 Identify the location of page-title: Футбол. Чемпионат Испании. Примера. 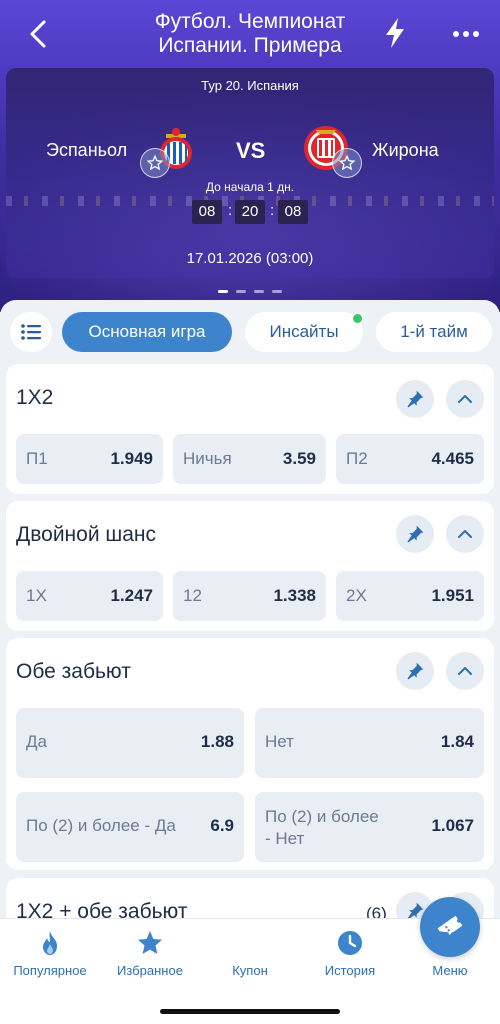
(250, 34).